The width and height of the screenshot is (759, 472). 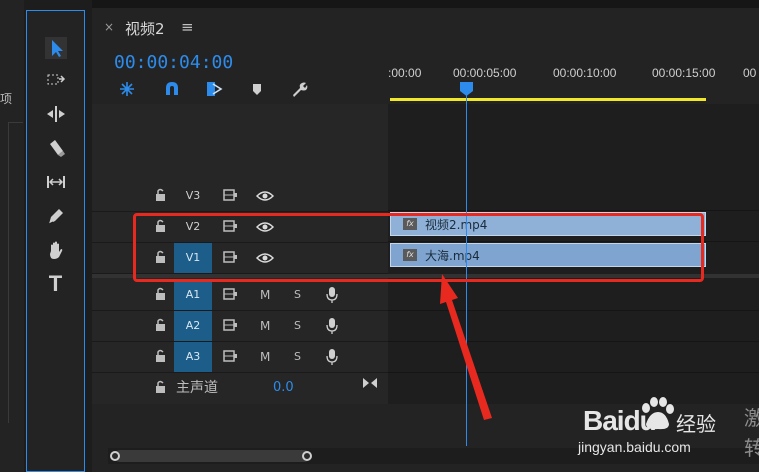 I want to click on tab-close-icon: ×, so click(x=109, y=27).